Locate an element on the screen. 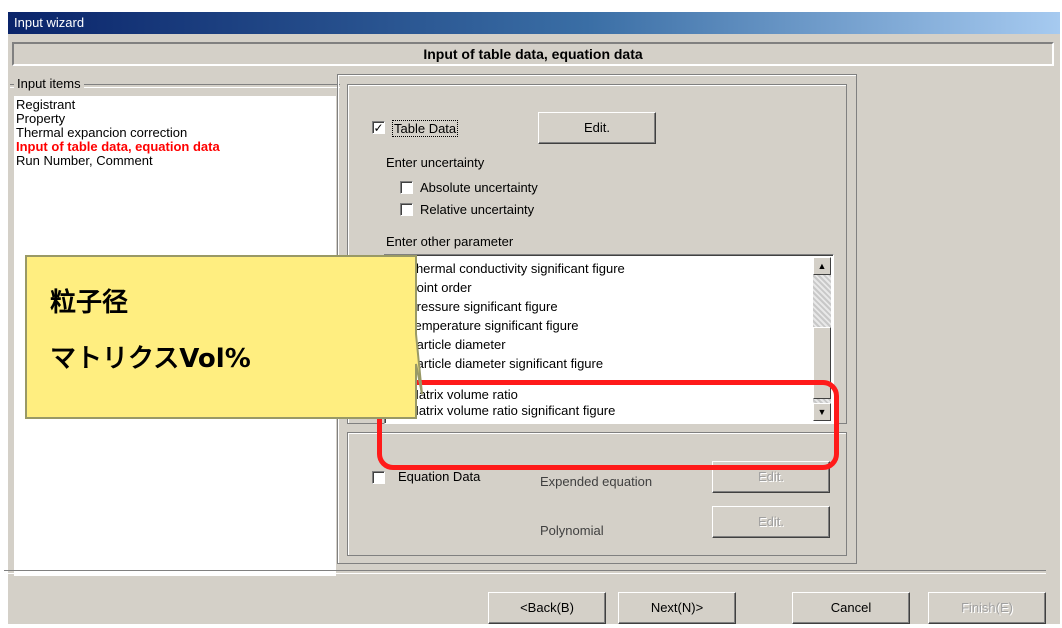  red-highlight-annotation is located at coordinates (608, 425).